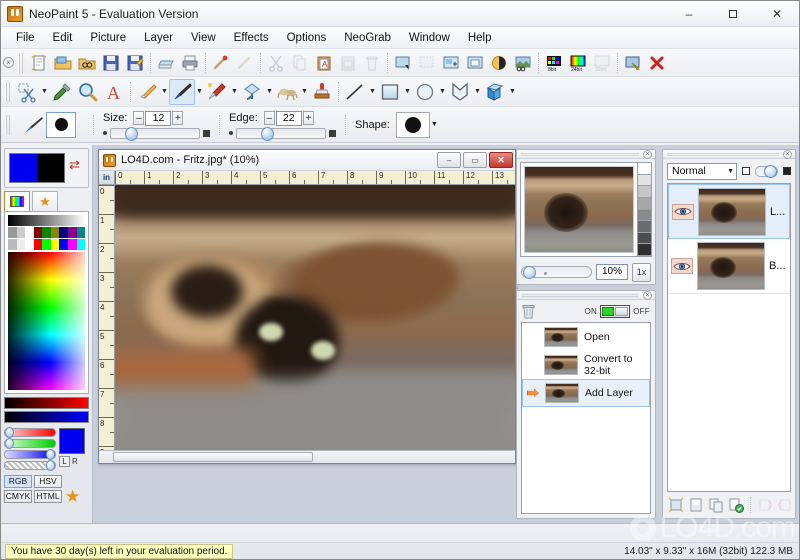 Image resolution: width=800 pixels, height=560 pixels. I want to click on browse-icon, so click(87, 63).